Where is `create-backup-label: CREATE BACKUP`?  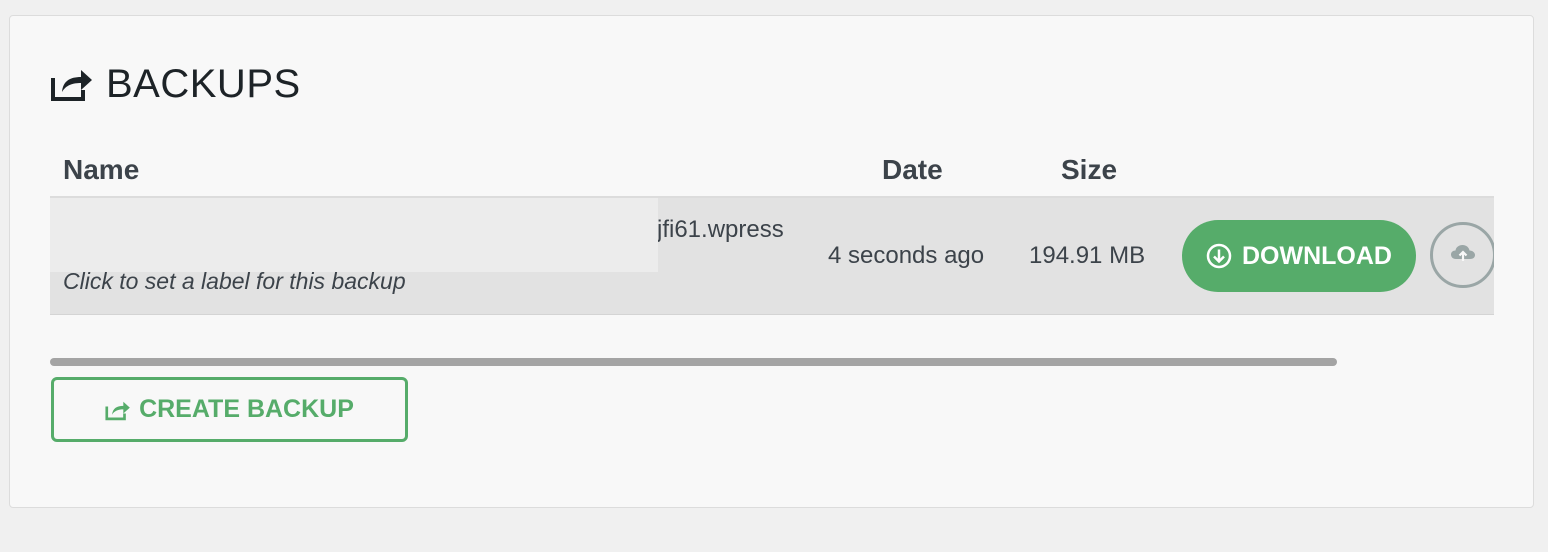
create-backup-label: CREATE BACKUP is located at coordinates (246, 409).